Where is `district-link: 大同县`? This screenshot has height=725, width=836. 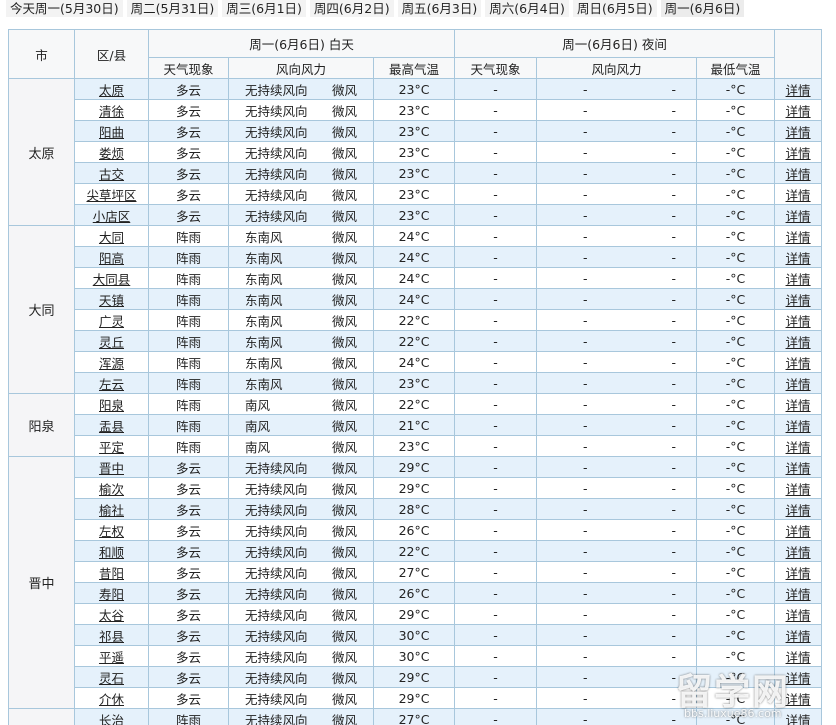 district-link: 大同县 is located at coordinates (112, 279).